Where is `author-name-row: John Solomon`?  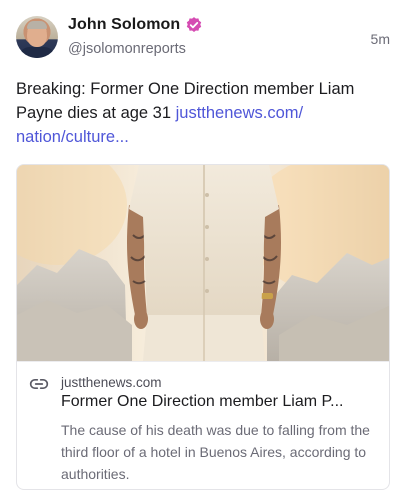
author-name-row: John Solomon is located at coordinates (135, 25).